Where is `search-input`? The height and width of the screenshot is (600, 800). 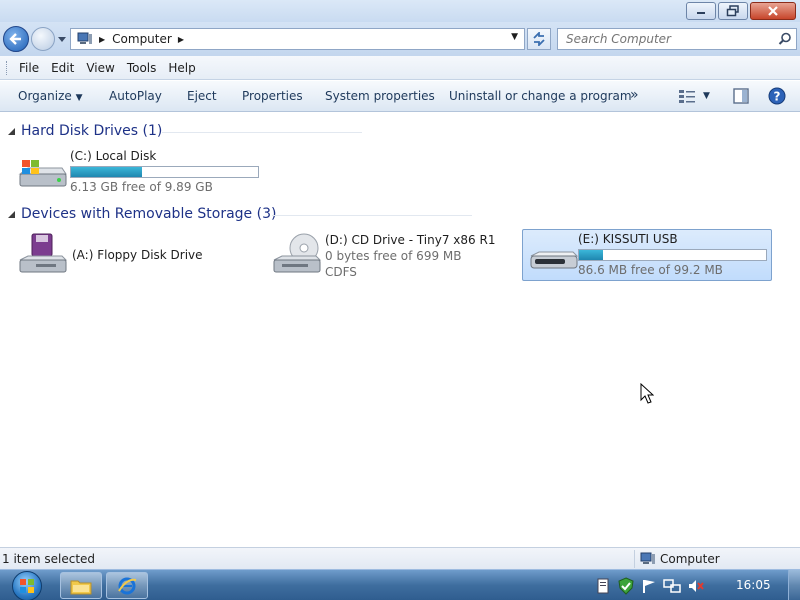
search-input is located at coordinates (663, 39).